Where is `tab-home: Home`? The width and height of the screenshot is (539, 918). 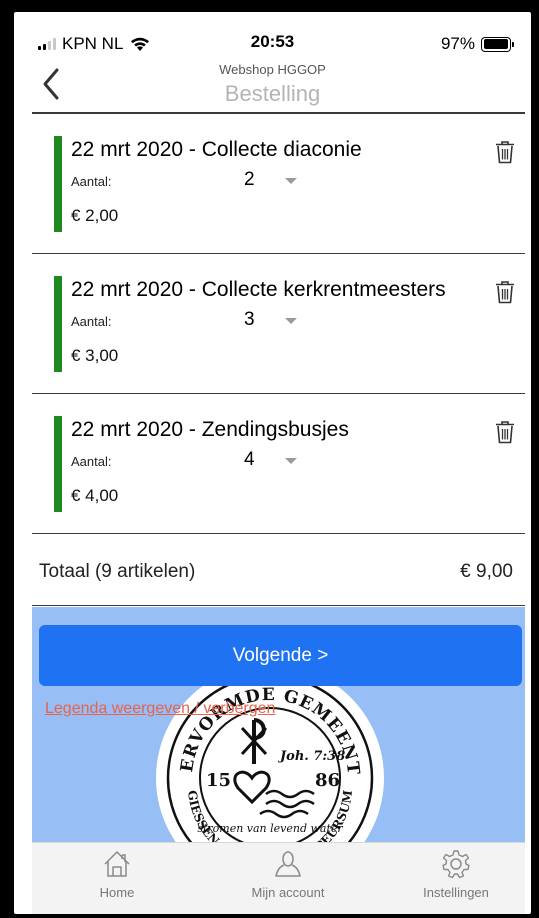 tab-home: Home is located at coordinates (117, 878).